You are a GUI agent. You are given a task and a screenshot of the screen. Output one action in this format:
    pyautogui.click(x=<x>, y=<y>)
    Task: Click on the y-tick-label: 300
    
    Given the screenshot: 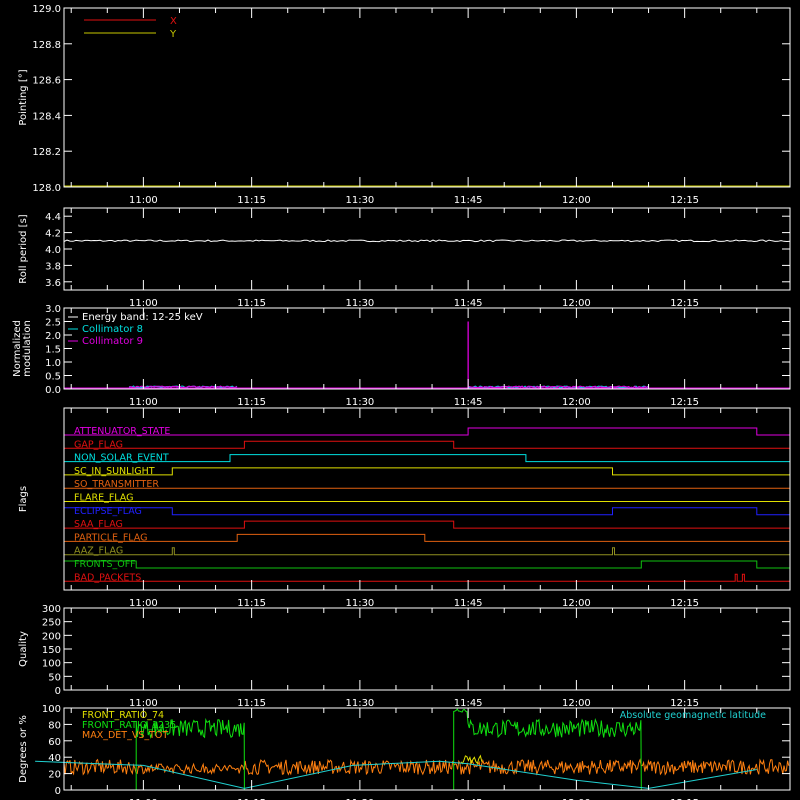 What is the action you would take?
    pyautogui.click(x=51, y=609)
    